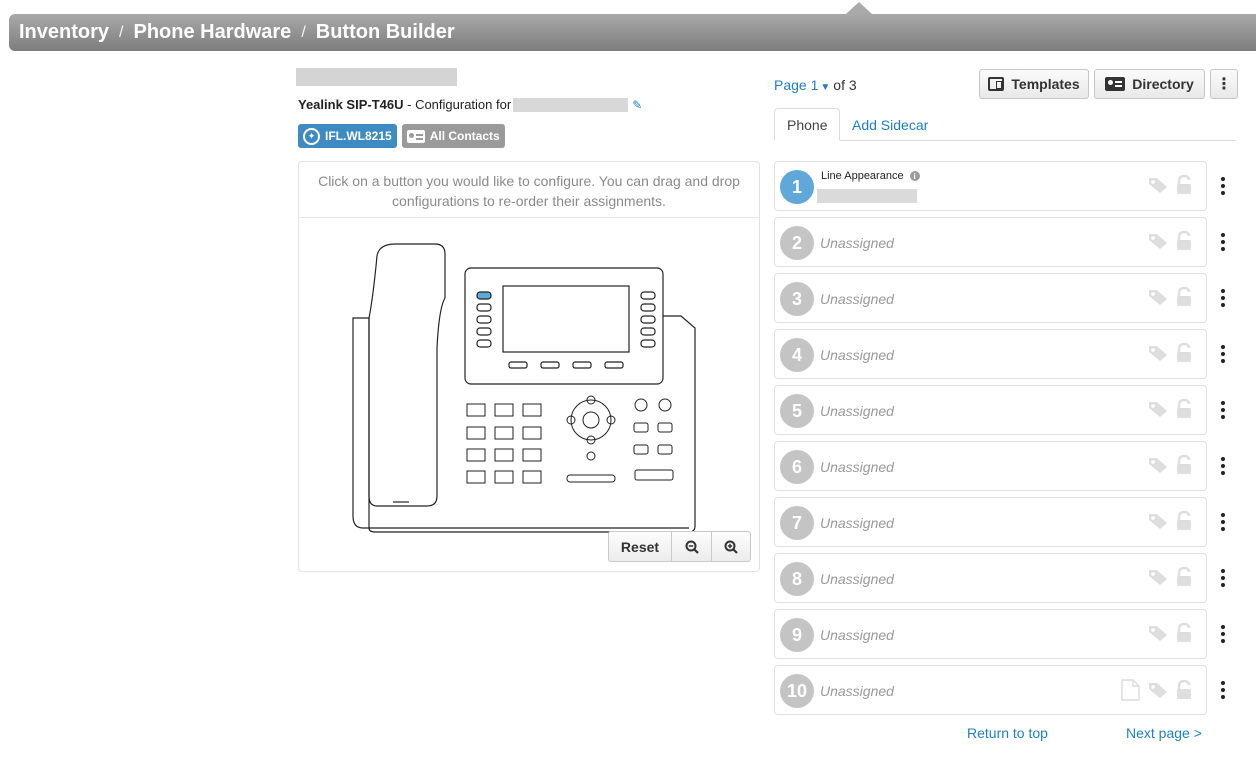 This screenshot has height=763, width=1256. Describe the element at coordinates (470, 104) in the screenshot. I see `config-line: Yealink SIP-T46U - Configuration for ✎` at that location.